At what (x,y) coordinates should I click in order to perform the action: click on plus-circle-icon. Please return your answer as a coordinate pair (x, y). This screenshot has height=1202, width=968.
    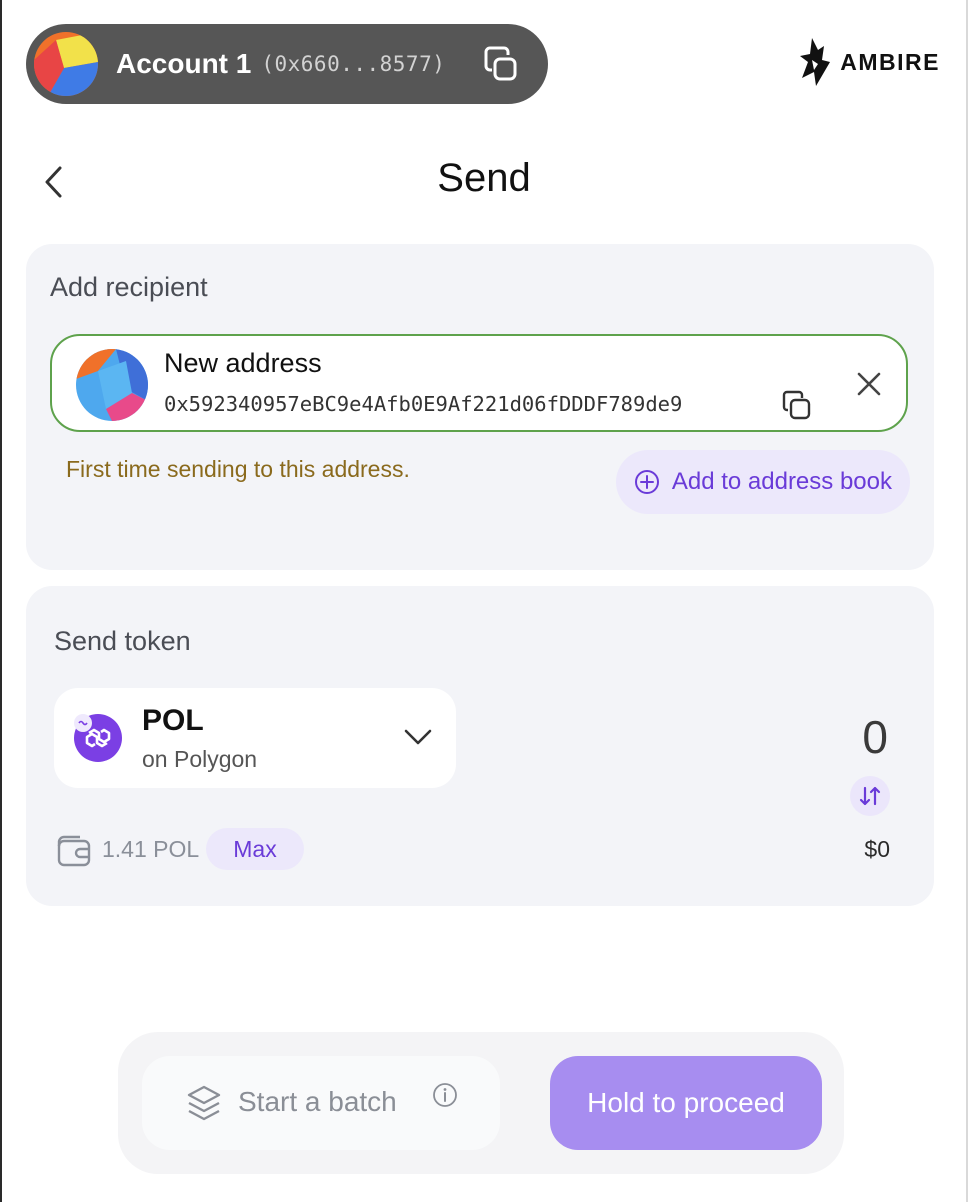
    Looking at the image, I should click on (646, 482).